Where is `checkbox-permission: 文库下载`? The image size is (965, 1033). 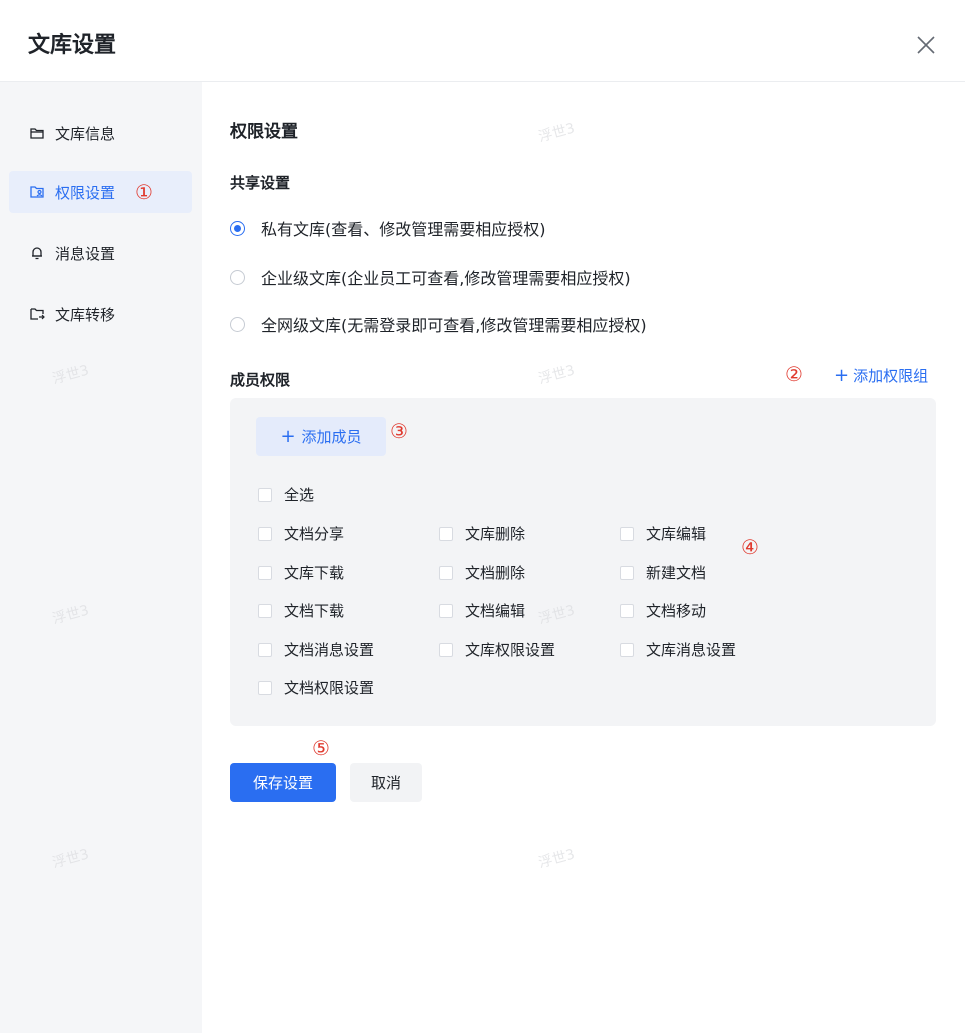
checkbox-permission: 文库下载 is located at coordinates (301, 572).